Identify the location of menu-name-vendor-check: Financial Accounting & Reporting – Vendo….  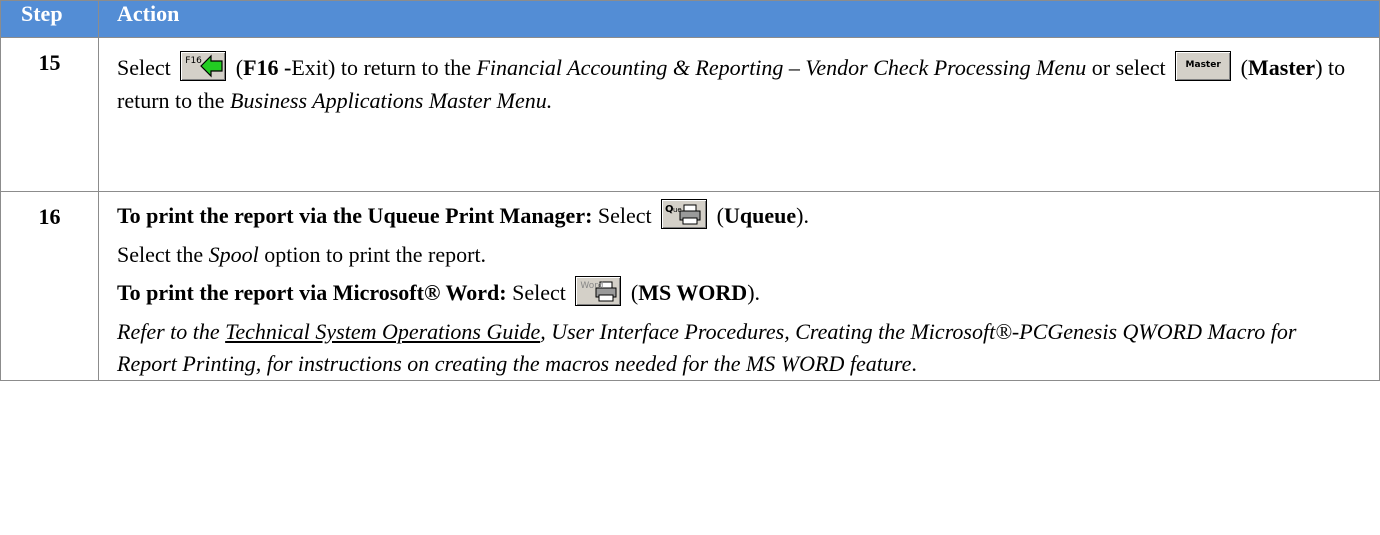
(781, 67).